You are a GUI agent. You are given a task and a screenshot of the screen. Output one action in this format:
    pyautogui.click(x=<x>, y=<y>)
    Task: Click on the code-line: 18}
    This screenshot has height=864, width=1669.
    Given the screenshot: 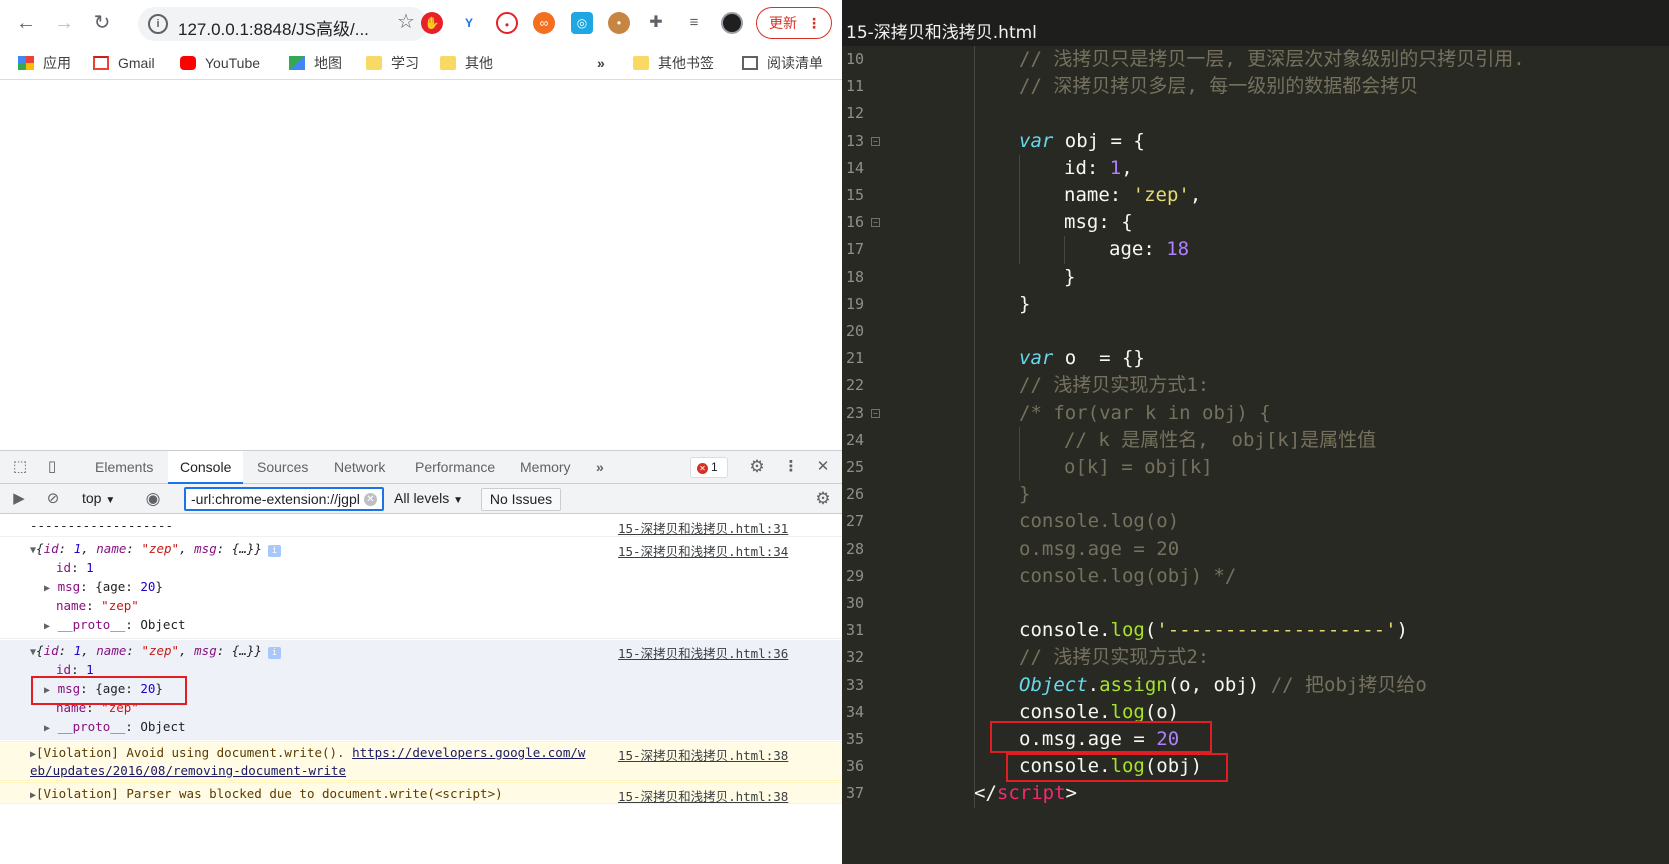 What is the action you would take?
    pyautogui.click(x=1255, y=277)
    